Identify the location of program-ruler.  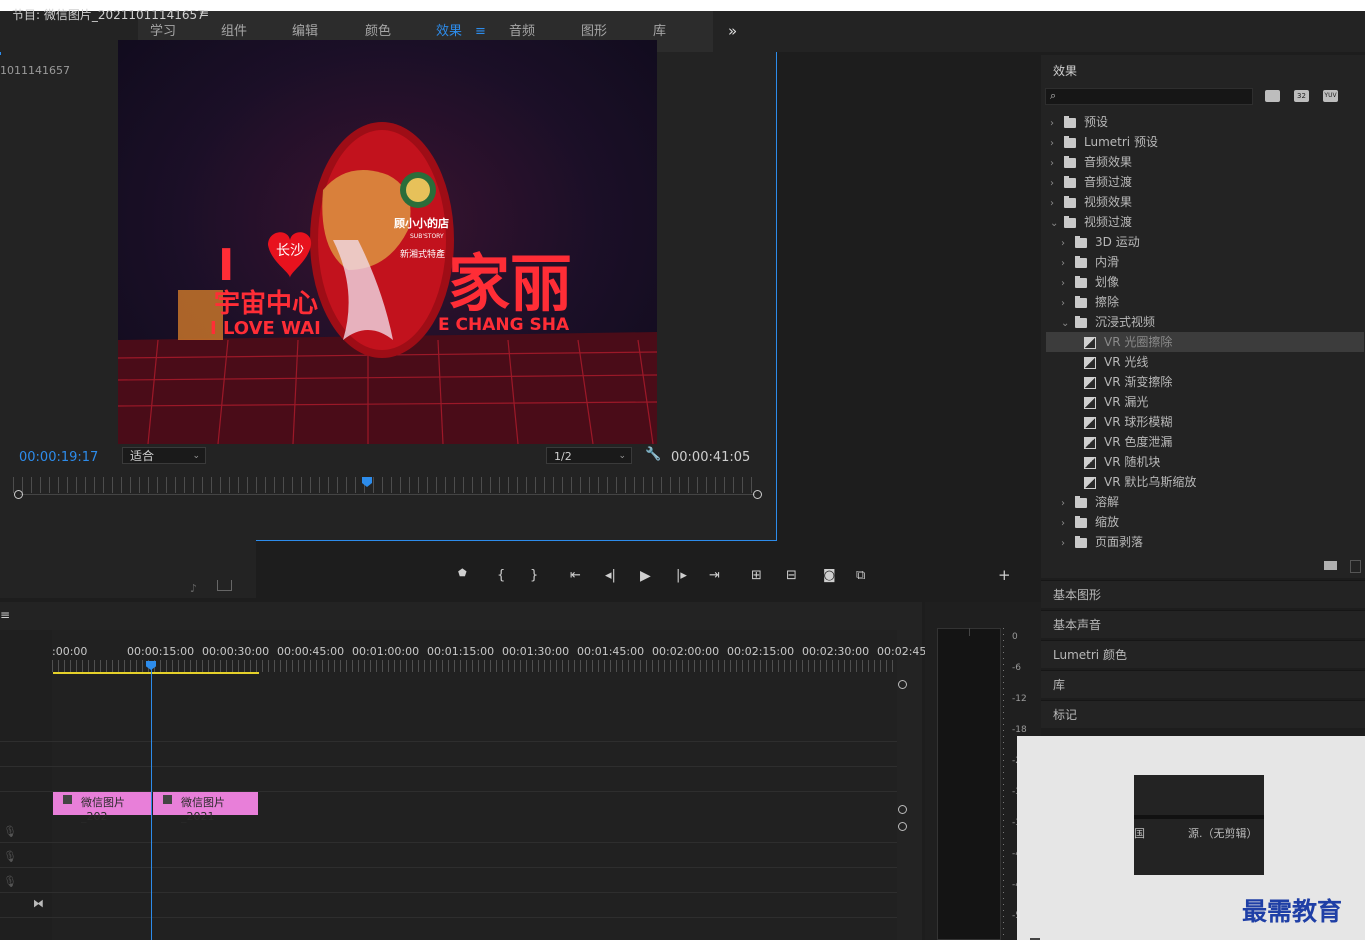
(385, 485).